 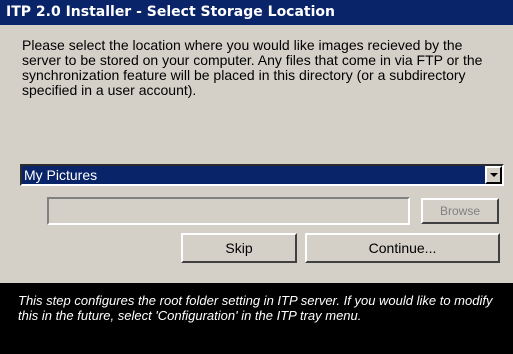 I want to click on chevron-down-icon, so click(x=494, y=175).